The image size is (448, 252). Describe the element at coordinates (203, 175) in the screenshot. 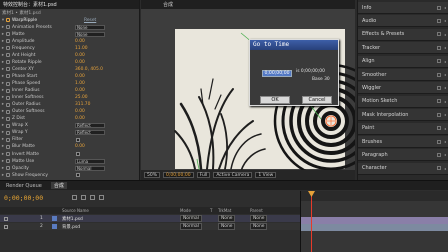

I see `resolution-dropdown: Full` at that location.